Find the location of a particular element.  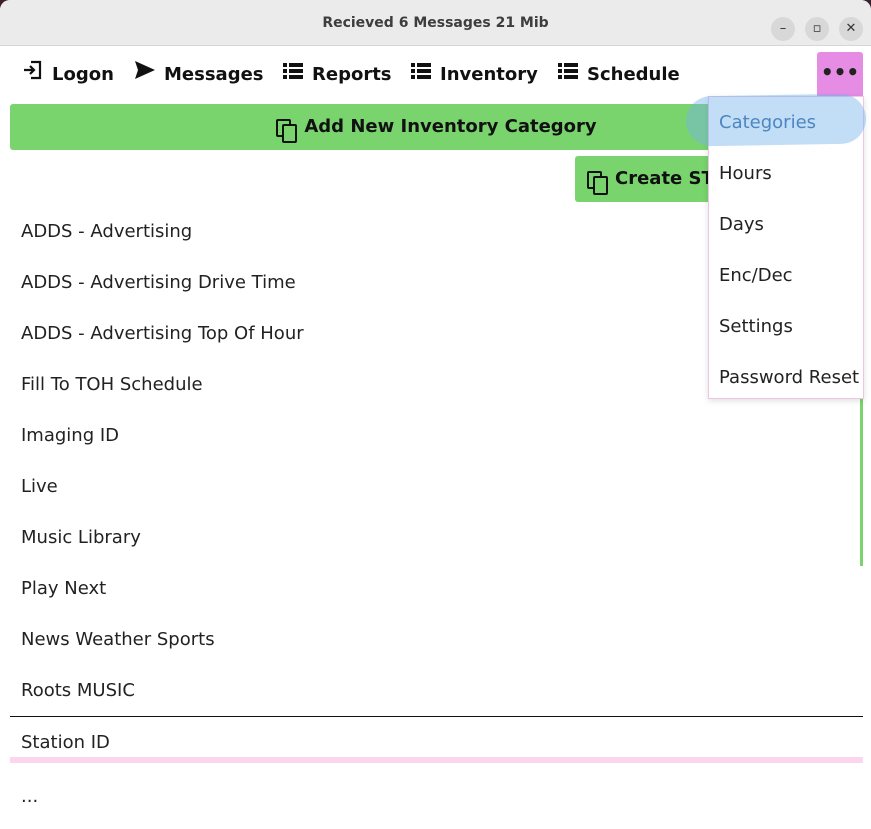

window-title: Recieved 6 Messages 21 Mib is located at coordinates (435, 23).